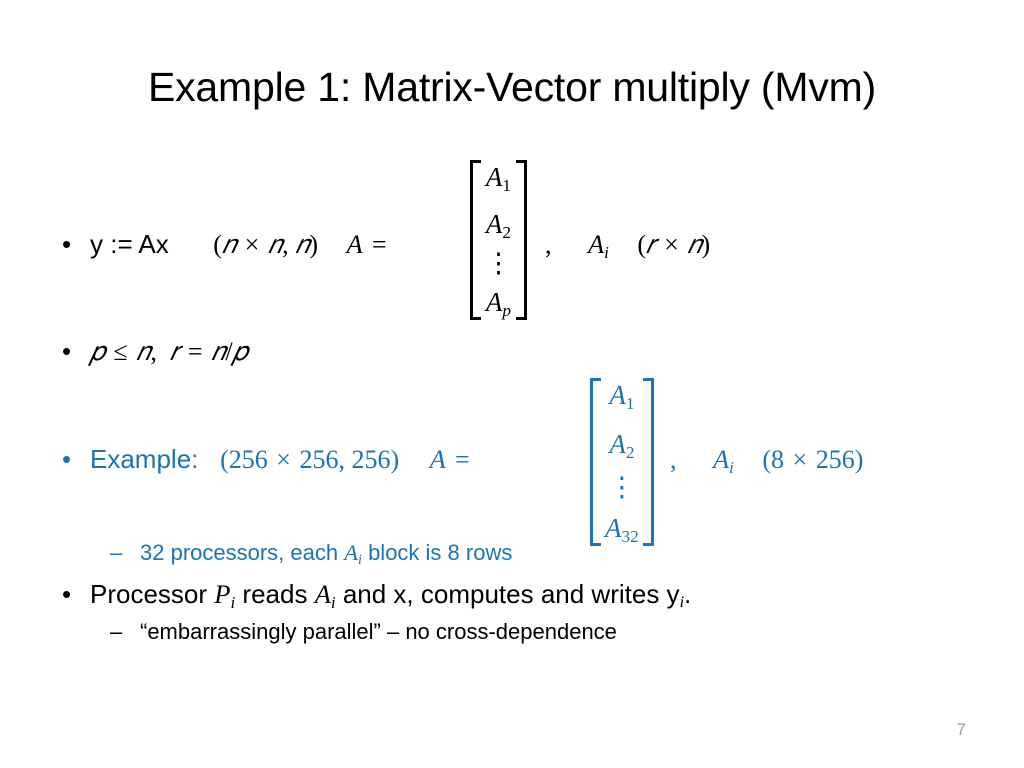  What do you see at coordinates (961, 729) in the screenshot?
I see `slide-page-number: 7` at bounding box center [961, 729].